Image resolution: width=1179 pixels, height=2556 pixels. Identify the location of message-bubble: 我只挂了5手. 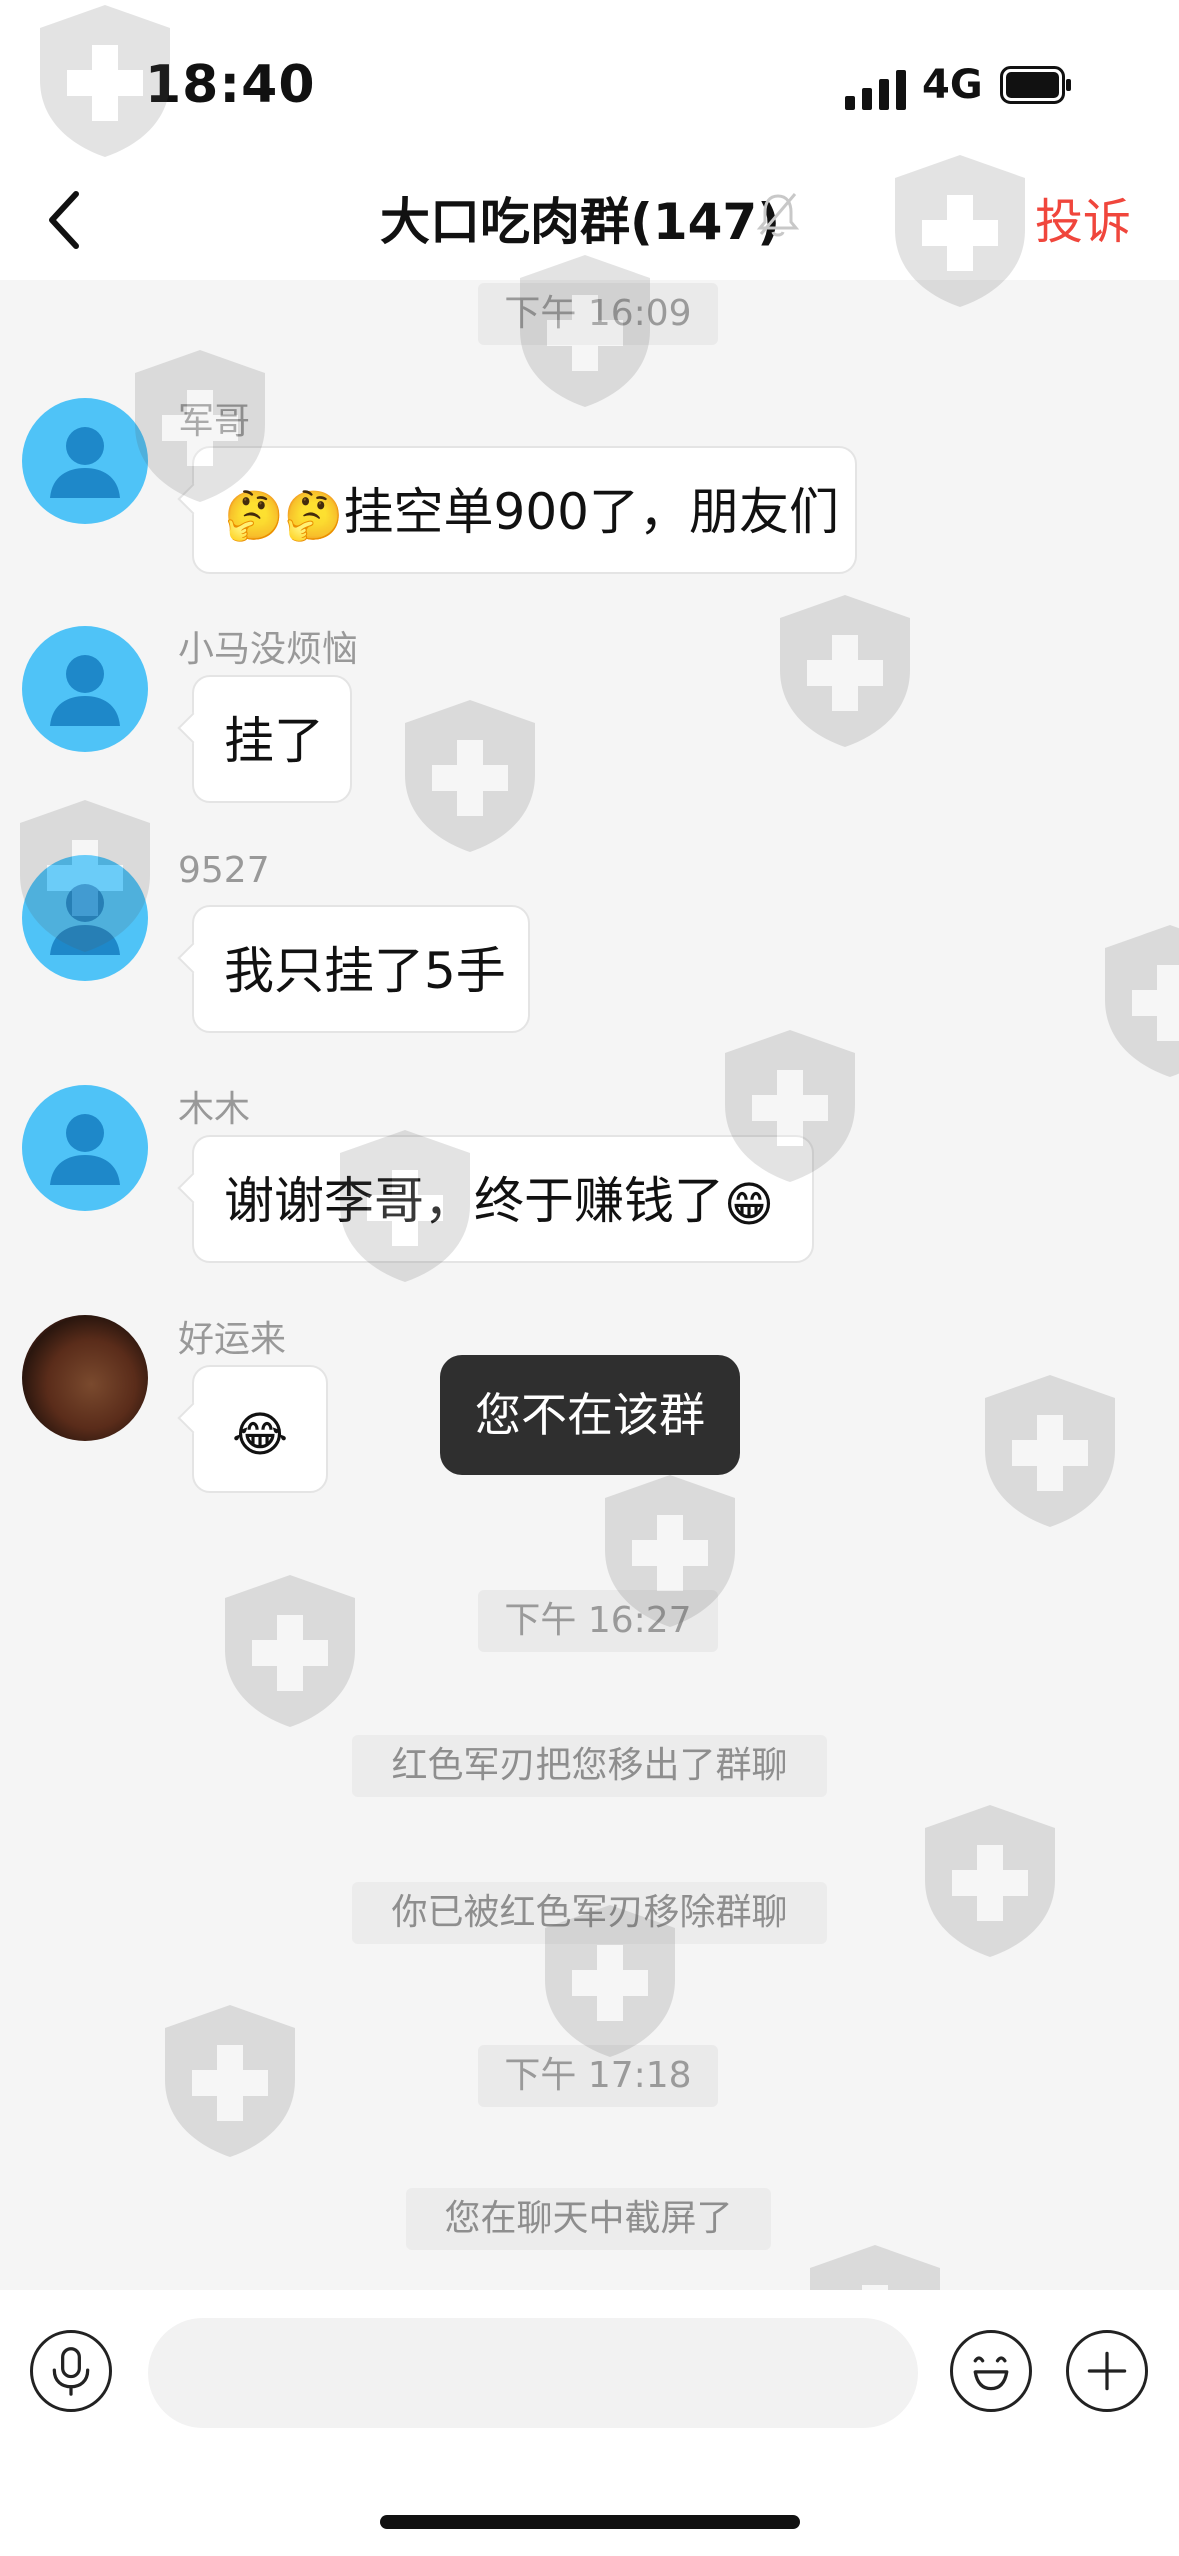
(361, 969).